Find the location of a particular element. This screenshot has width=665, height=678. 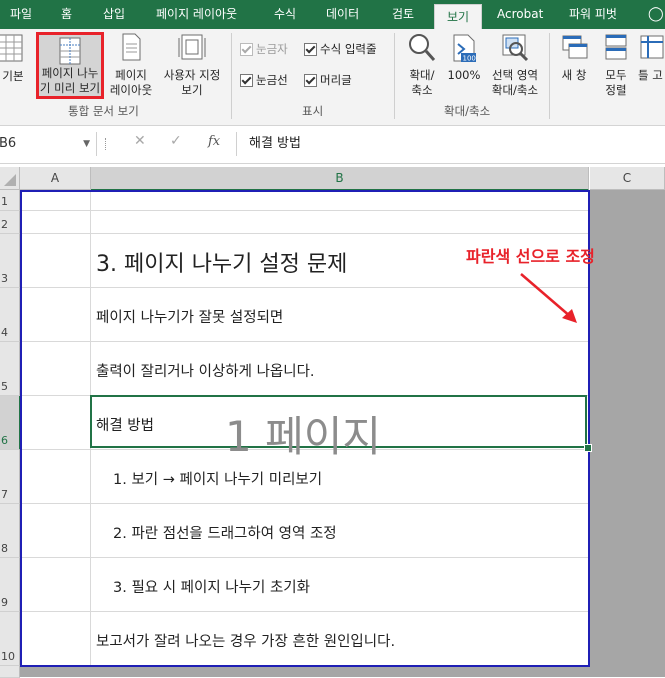

gridlines-checkbox: 눈금선 is located at coordinates (264, 80).